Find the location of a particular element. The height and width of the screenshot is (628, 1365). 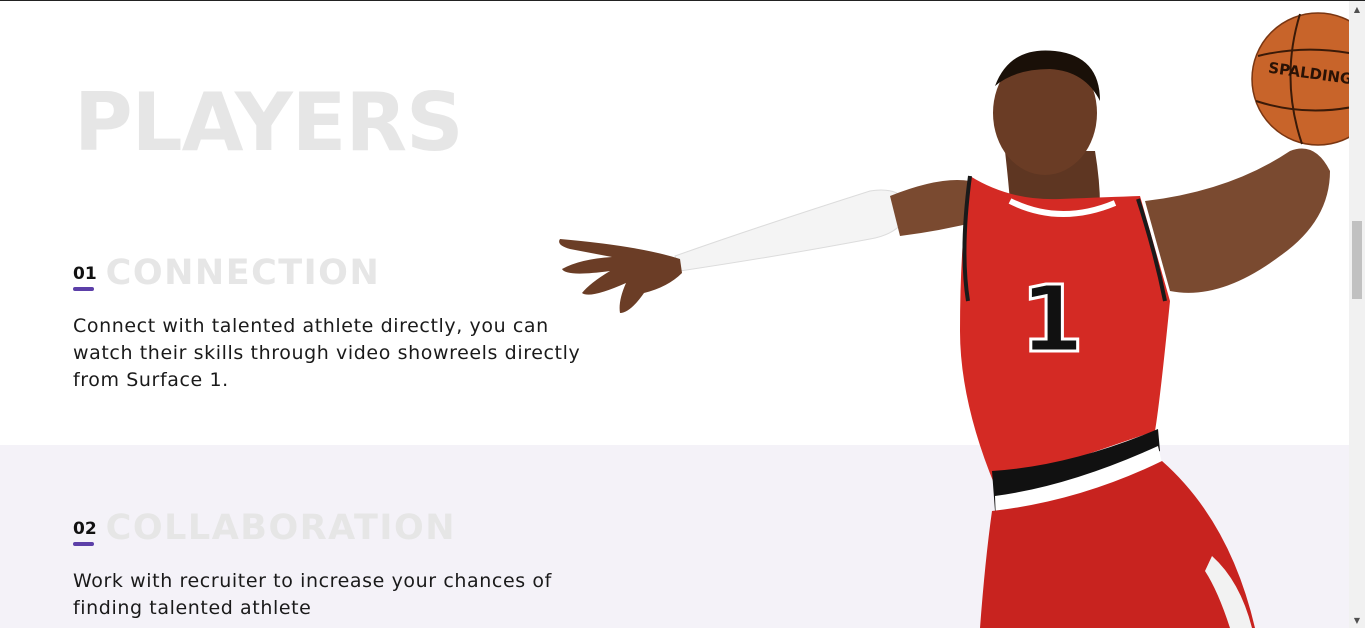

feature-number: 01 is located at coordinates (85, 274).